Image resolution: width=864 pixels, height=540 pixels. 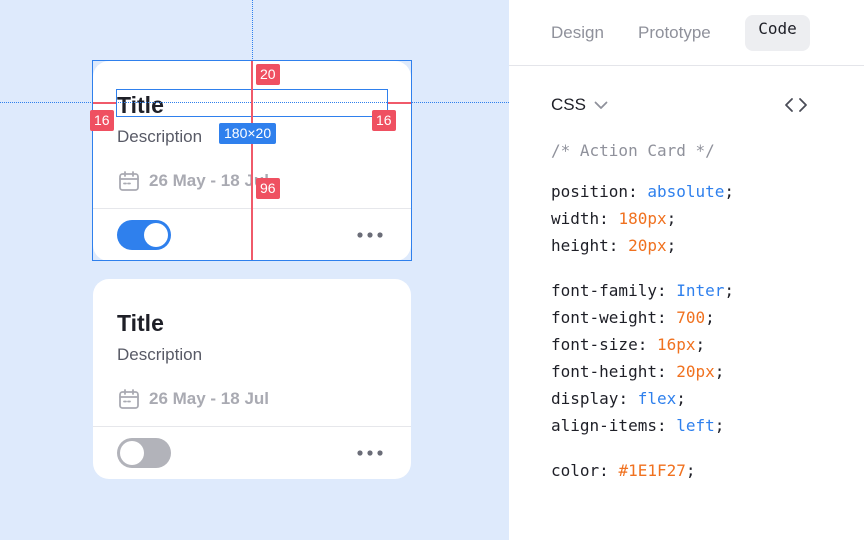 I want to click on measure-right-label: 16, so click(x=384, y=120).